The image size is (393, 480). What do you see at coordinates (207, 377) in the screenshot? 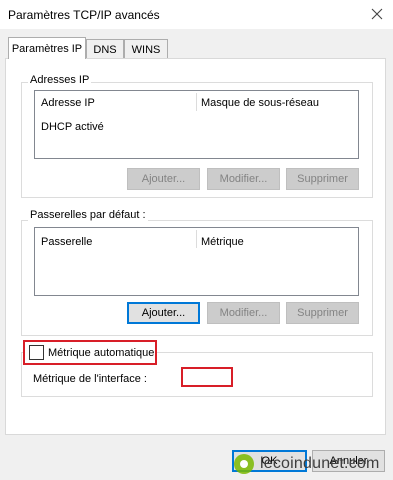
I see `interface-metric-input` at bounding box center [207, 377].